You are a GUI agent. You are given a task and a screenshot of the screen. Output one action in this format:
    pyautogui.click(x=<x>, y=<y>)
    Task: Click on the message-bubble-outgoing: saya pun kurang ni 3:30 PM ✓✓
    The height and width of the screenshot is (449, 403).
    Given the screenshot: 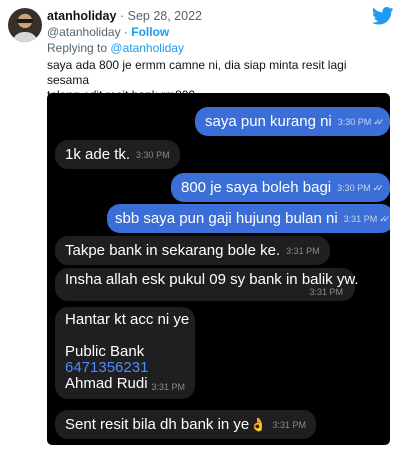 What is the action you would take?
    pyautogui.click(x=292, y=121)
    